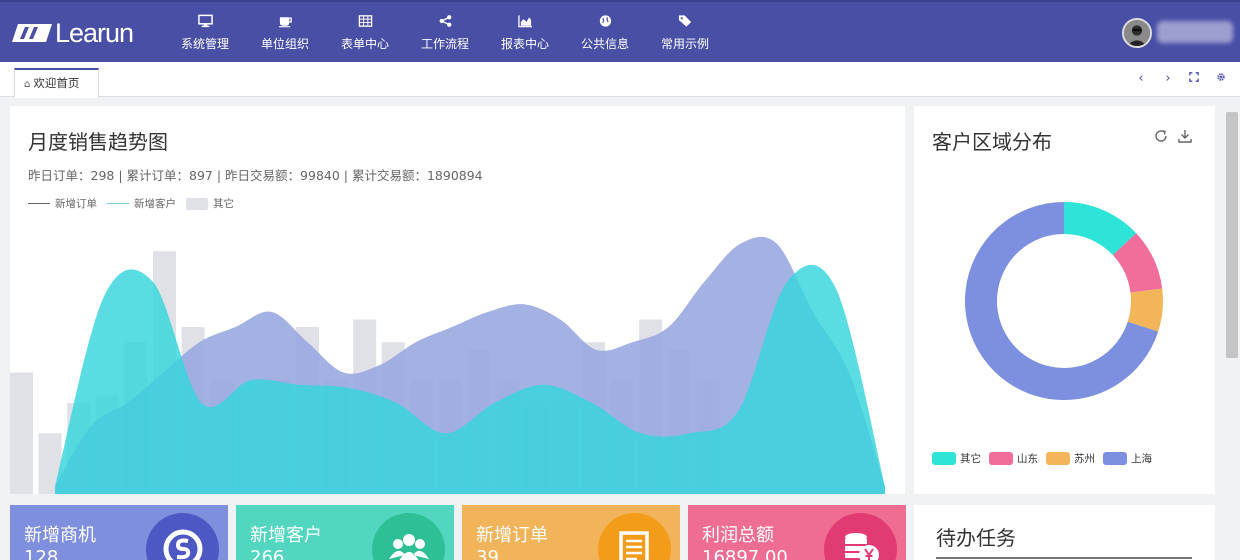 This screenshot has height=560, width=1240. What do you see at coordinates (32, 33) in the screenshot?
I see `logo-mark-icon` at bounding box center [32, 33].